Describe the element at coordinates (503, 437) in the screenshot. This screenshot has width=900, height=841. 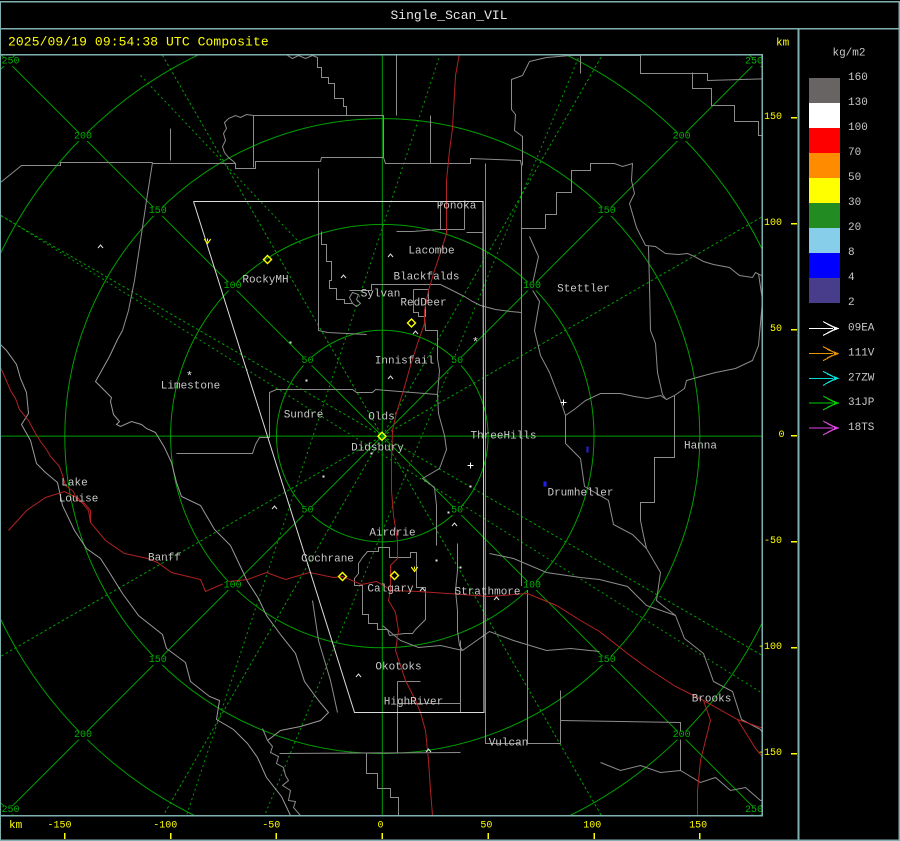
I see `svg-text: ThreeHills` at that location.